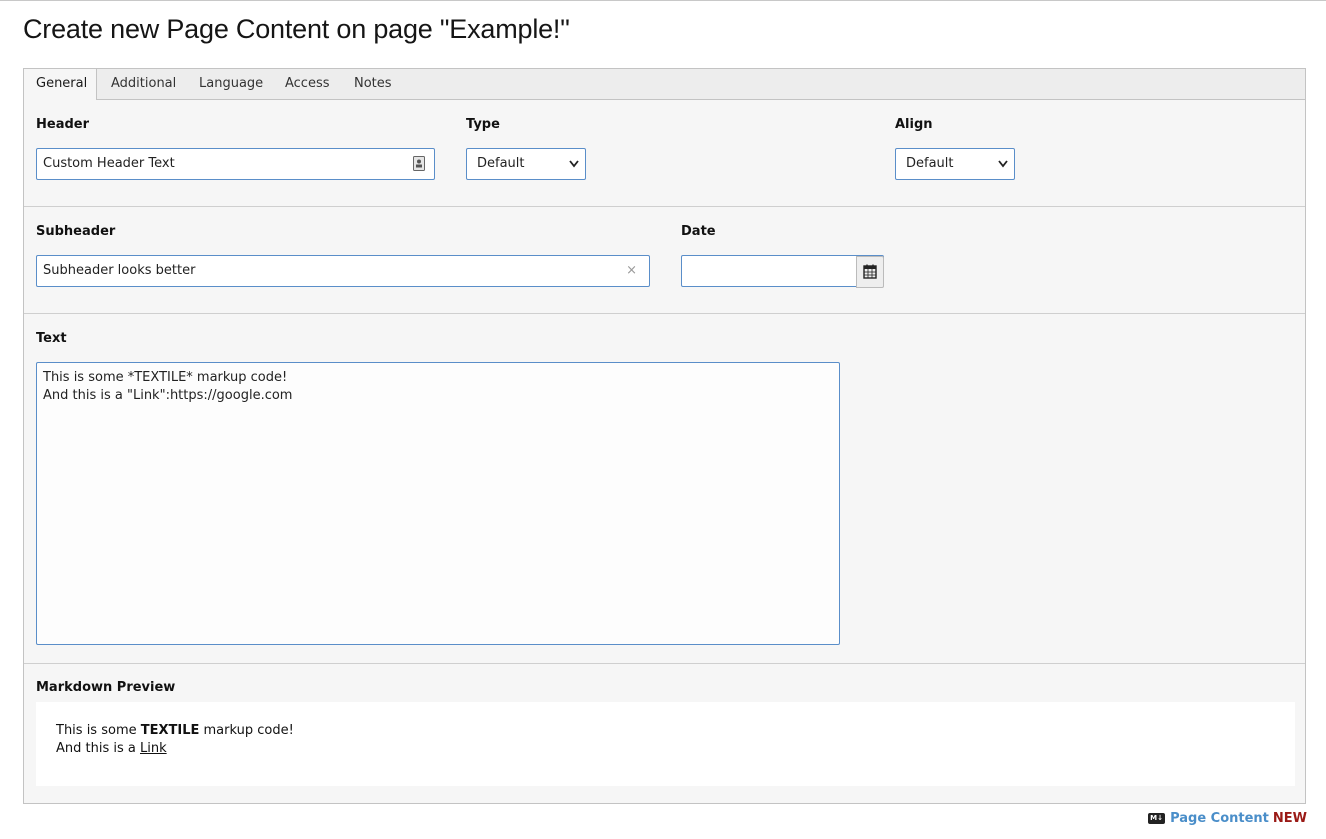  What do you see at coordinates (307, 84) in the screenshot?
I see `tab-access: Access` at bounding box center [307, 84].